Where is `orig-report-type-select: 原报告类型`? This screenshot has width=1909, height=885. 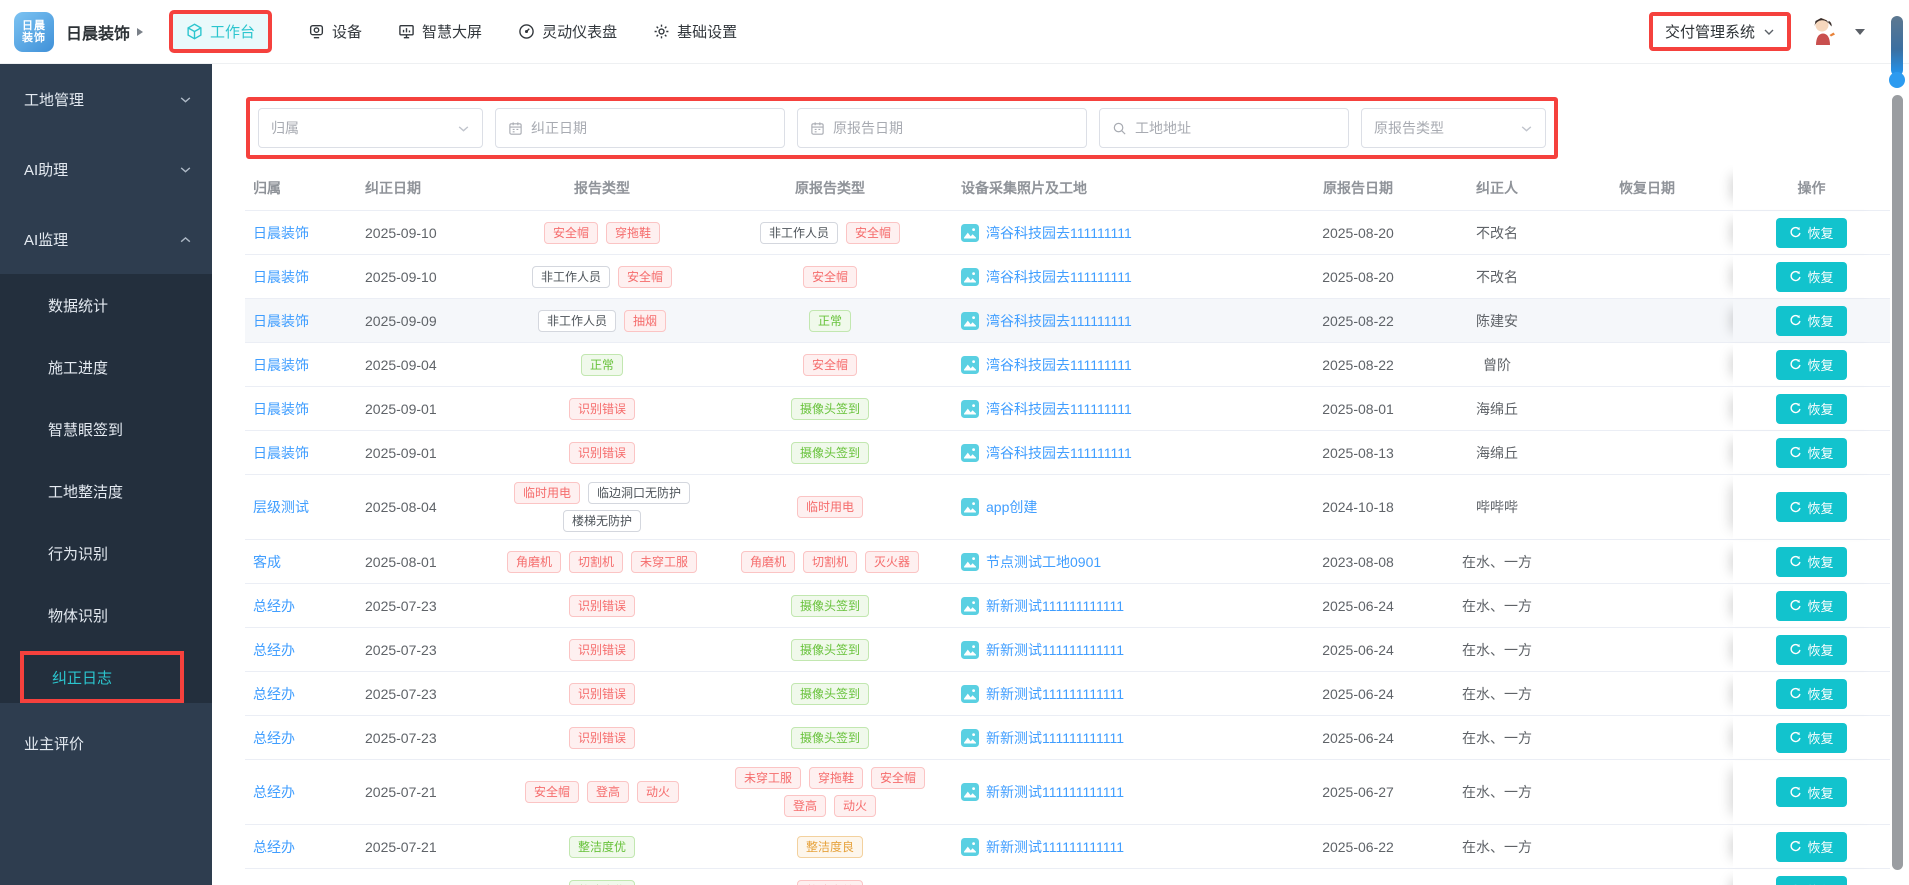
orig-report-type-select: 原报告类型 is located at coordinates (1453, 128).